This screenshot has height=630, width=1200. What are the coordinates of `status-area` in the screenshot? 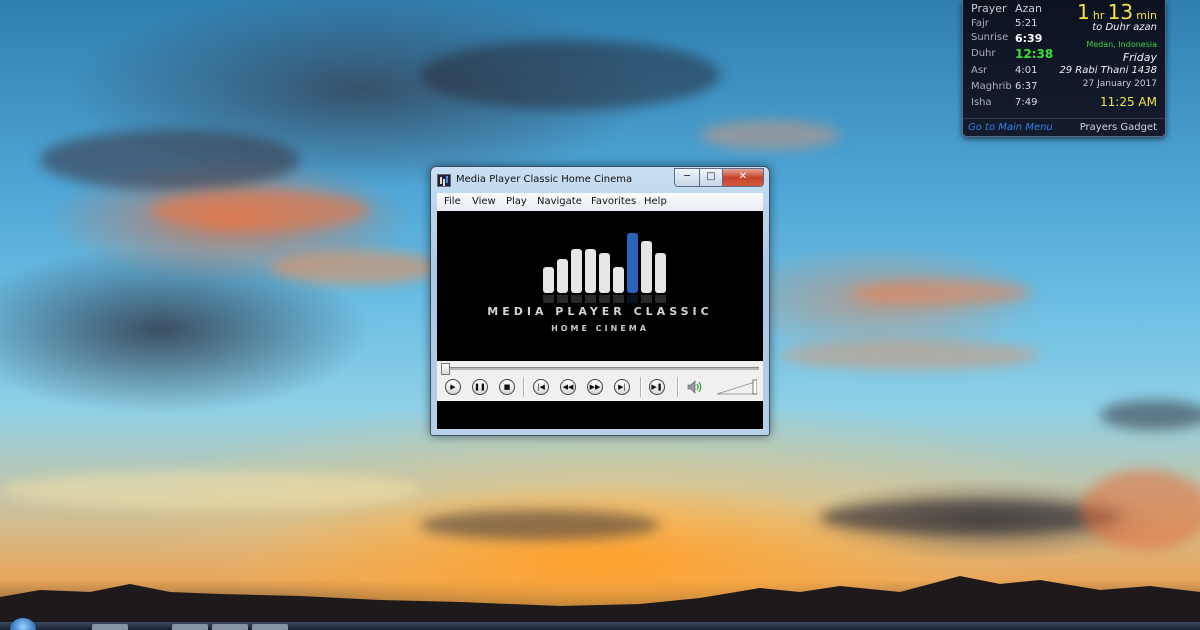 It's located at (600, 415).